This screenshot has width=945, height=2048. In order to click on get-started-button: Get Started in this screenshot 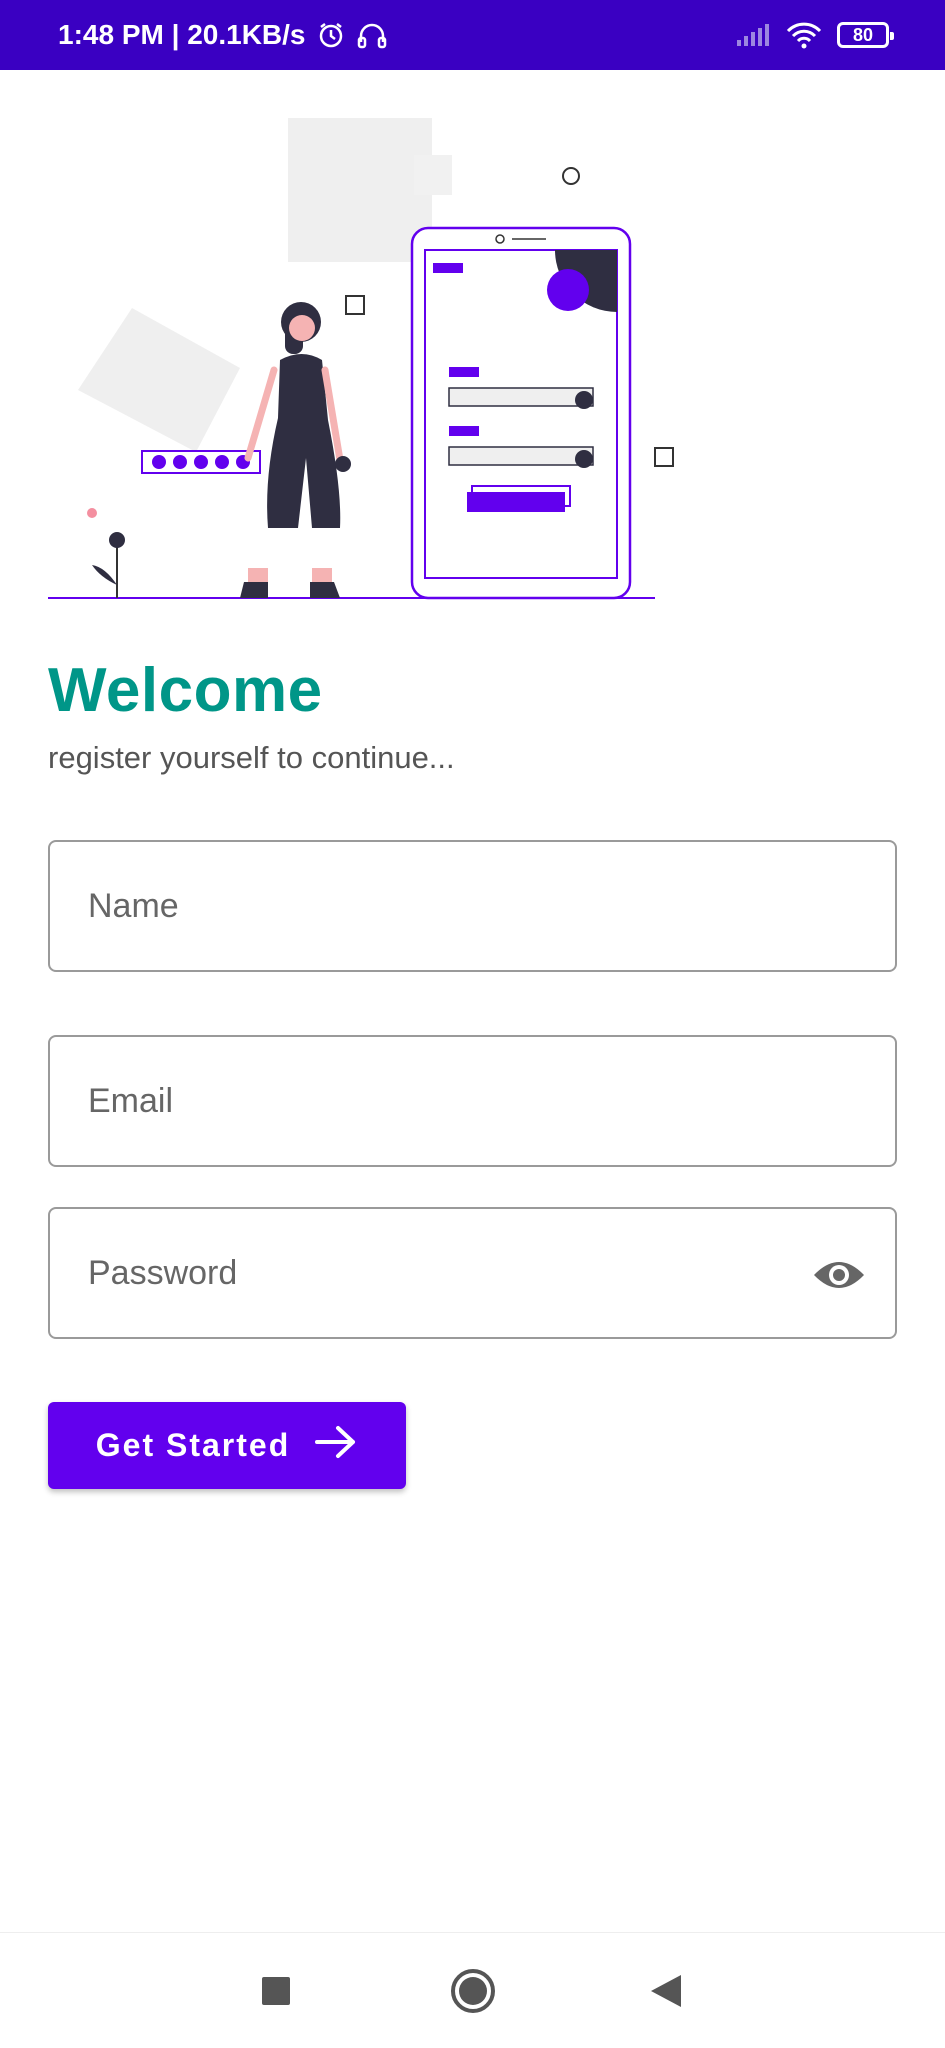, I will do `click(227, 1445)`.